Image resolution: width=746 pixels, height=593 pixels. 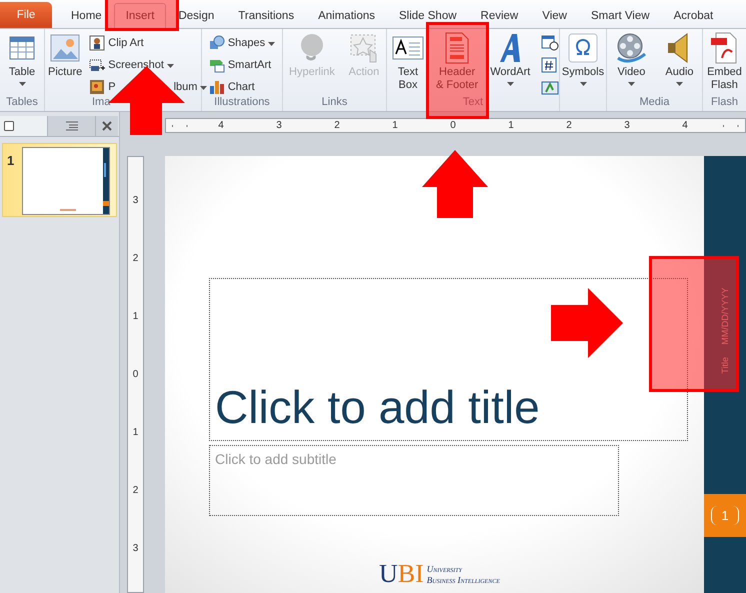 I want to click on slide-number-icon, so click(x=549, y=64).